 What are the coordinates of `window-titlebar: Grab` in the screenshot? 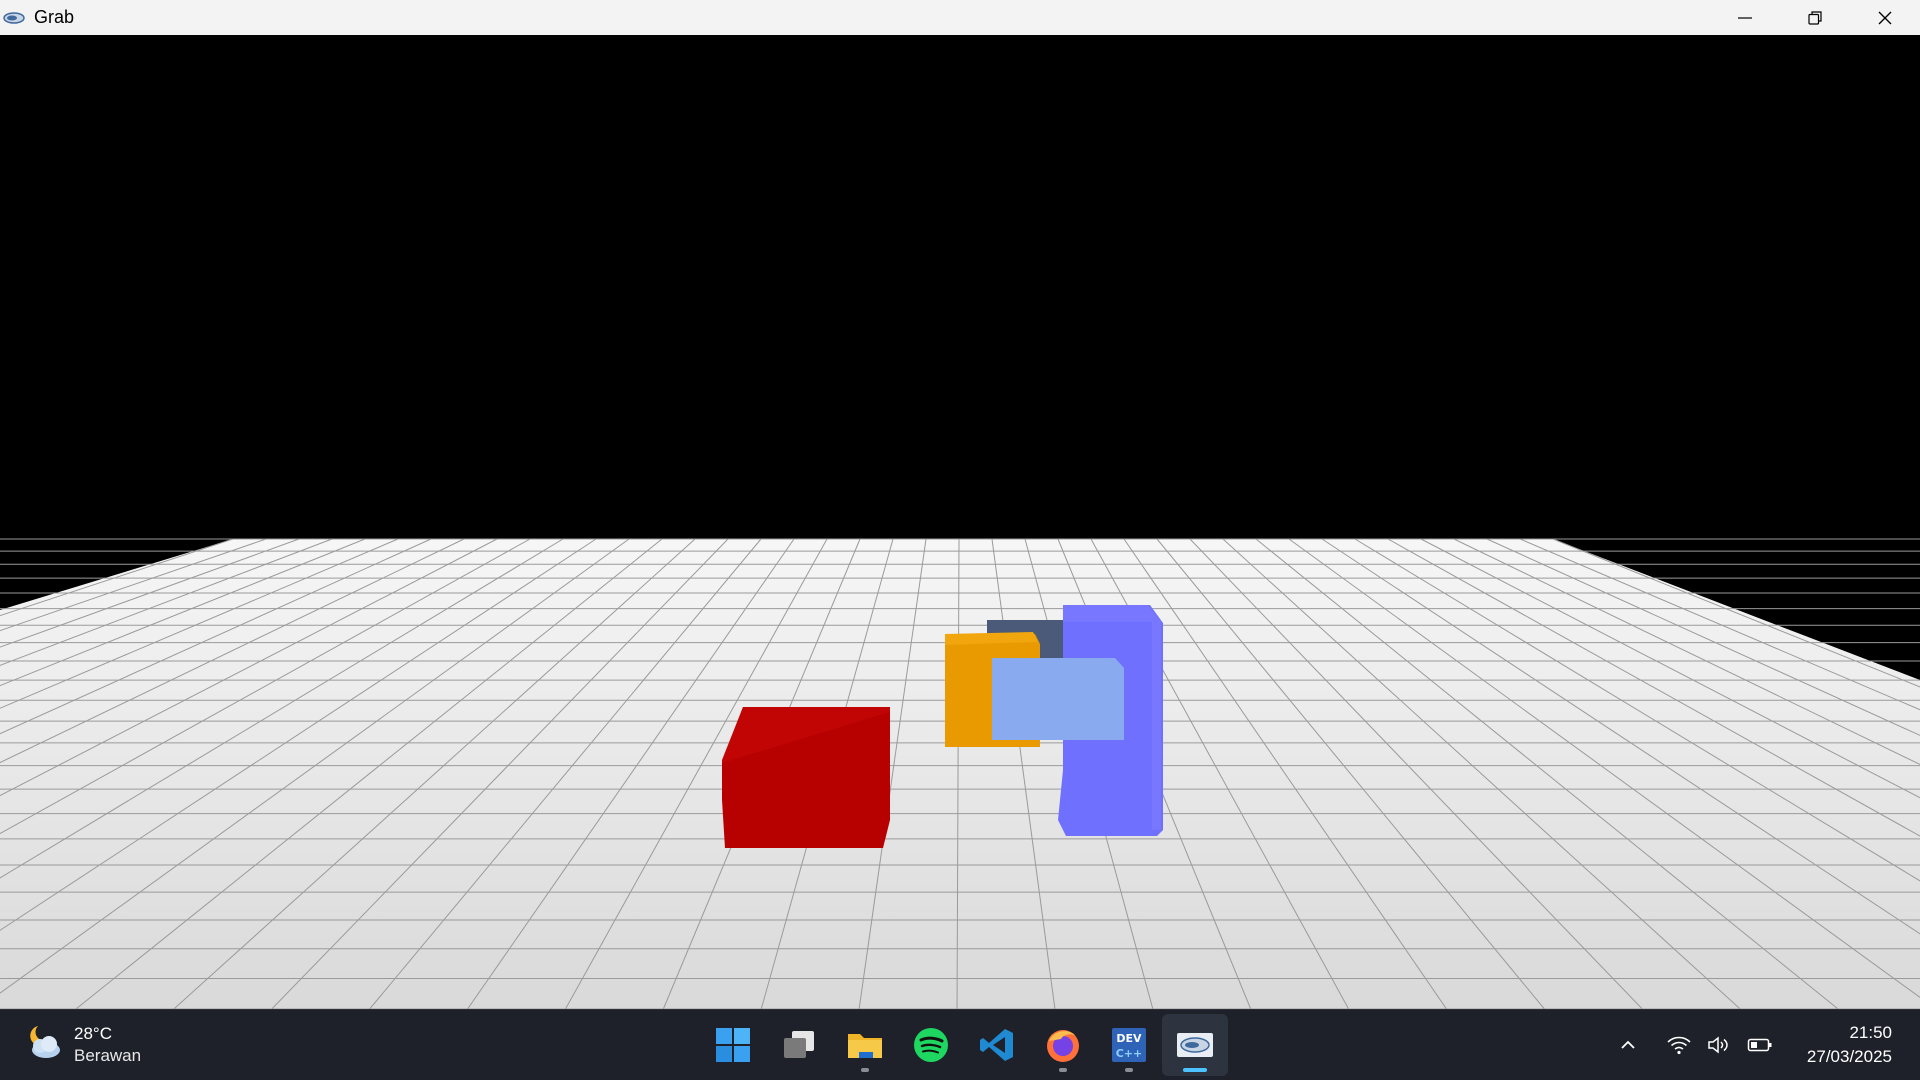 It's located at (960, 17).